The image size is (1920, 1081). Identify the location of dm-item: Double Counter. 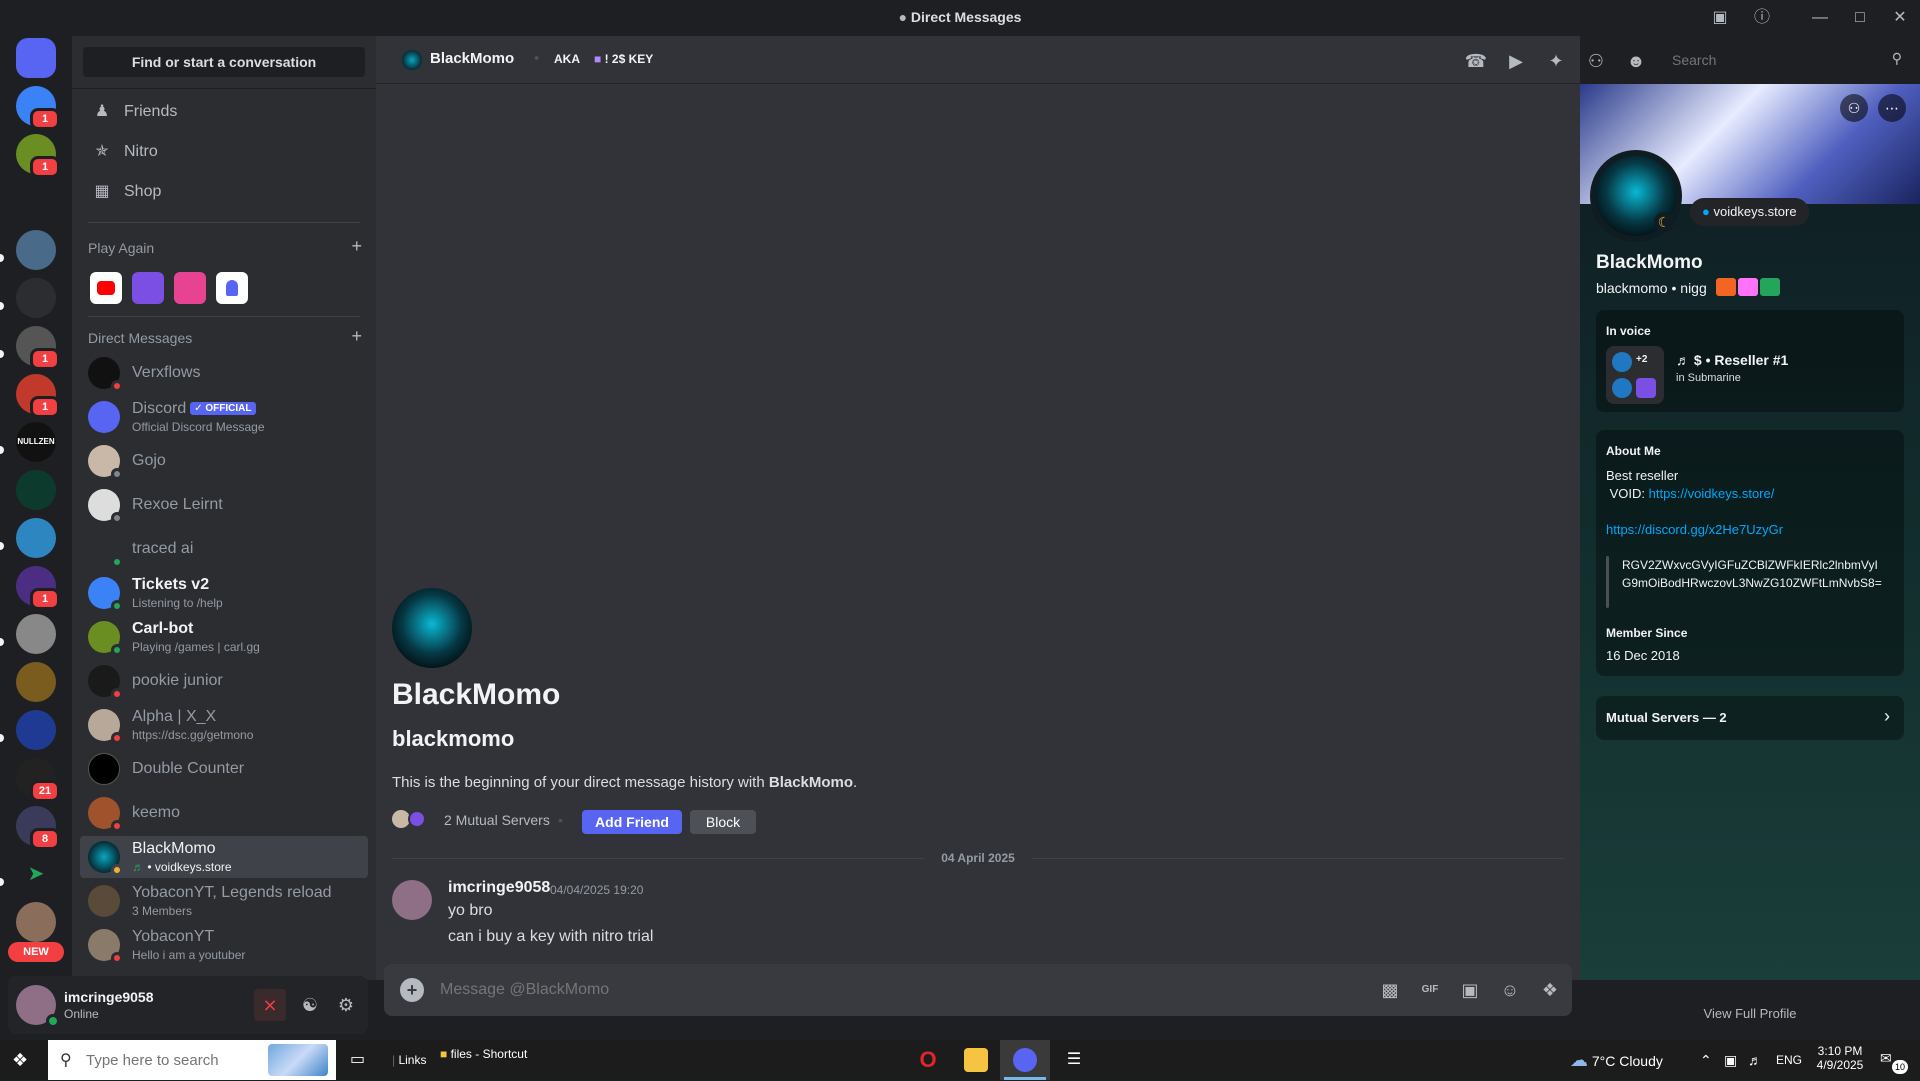
(224, 769).